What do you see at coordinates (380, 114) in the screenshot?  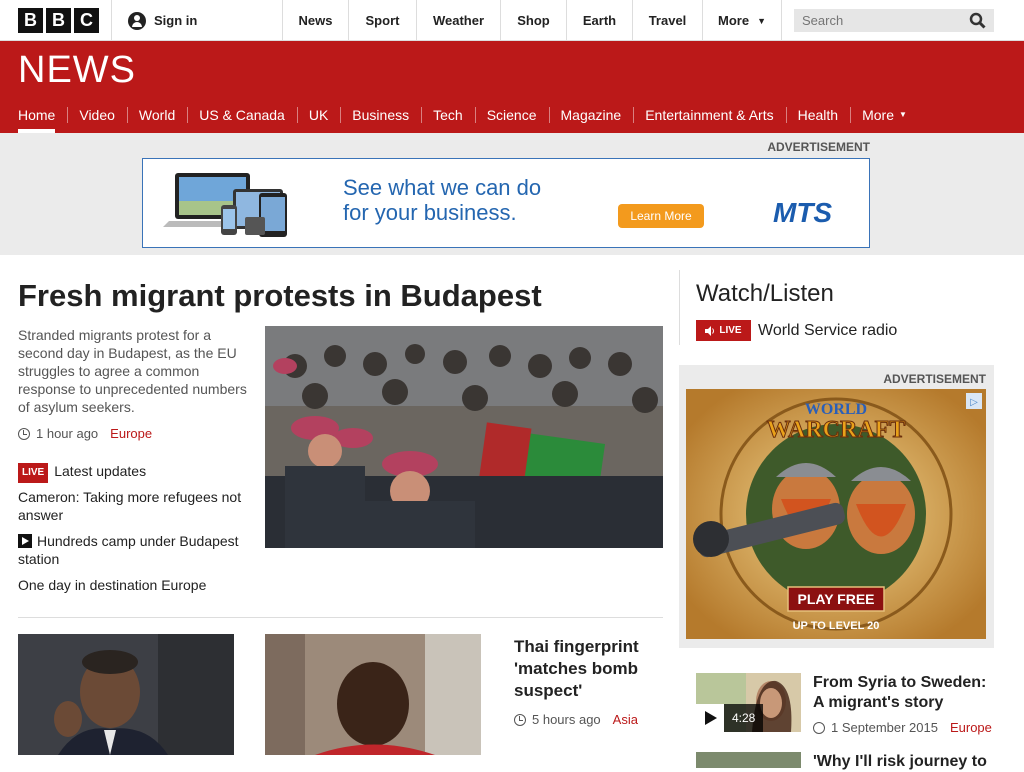 I see `section-business: Business` at bounding box center [380, 114].